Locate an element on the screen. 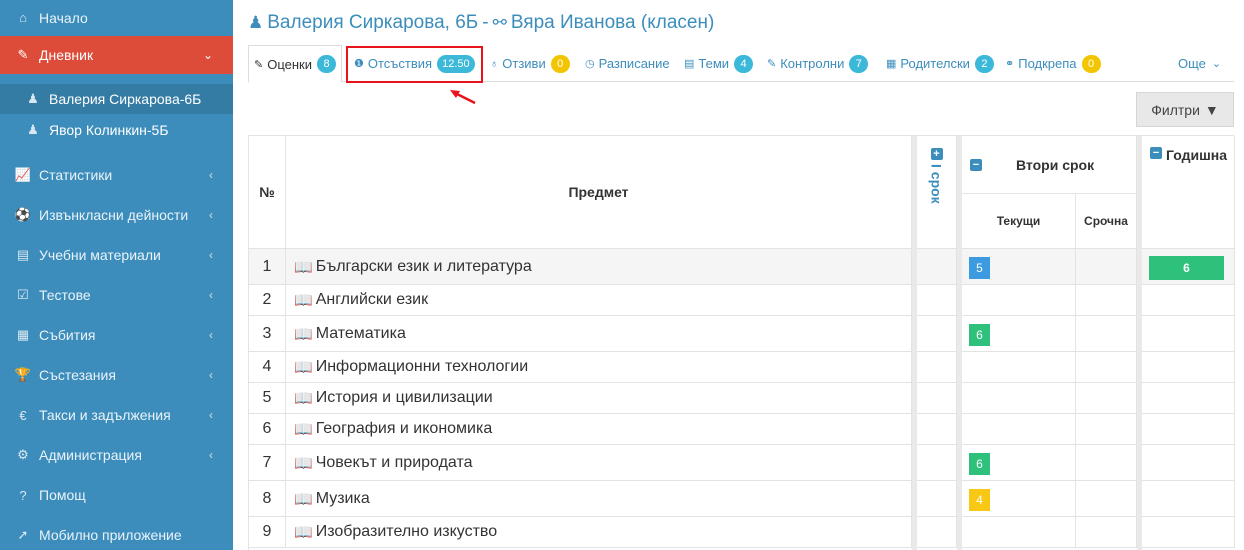 The height and width of the screenshot is (550, 1244). tab-badge: 4 is located at coordinates (744, 63).